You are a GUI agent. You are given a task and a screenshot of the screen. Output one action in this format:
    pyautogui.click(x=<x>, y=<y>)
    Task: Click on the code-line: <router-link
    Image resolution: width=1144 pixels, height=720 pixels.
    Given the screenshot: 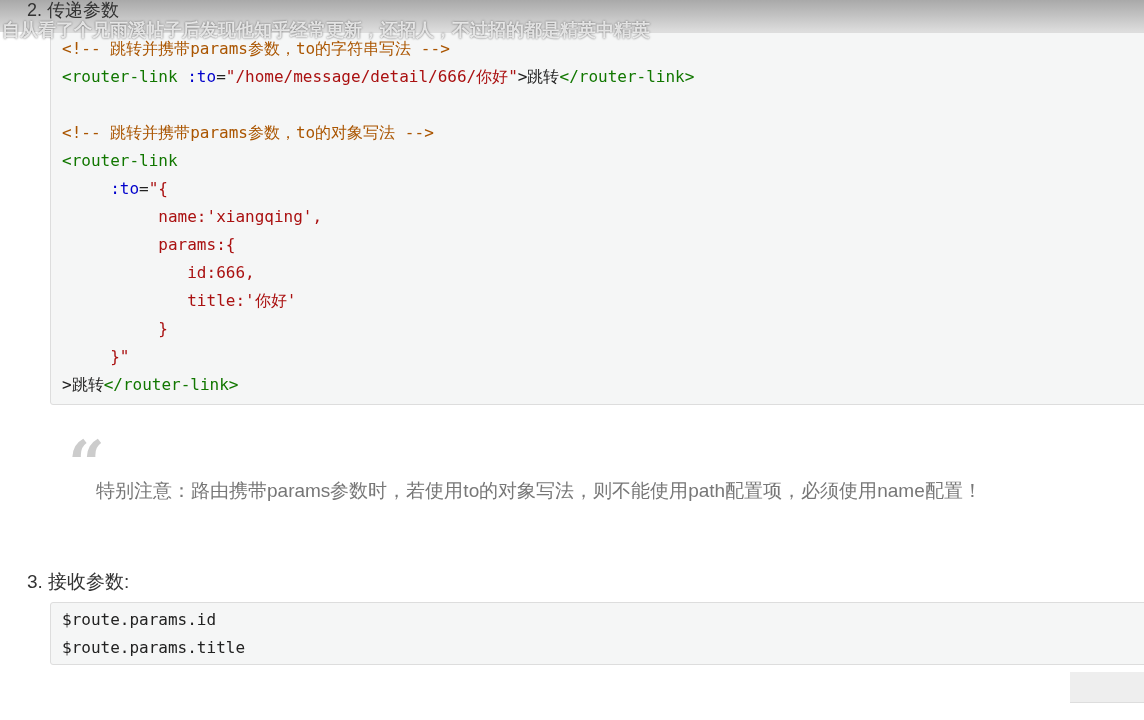 What is the action you would take?
    pyautogui.click(x=120, y=160)
    